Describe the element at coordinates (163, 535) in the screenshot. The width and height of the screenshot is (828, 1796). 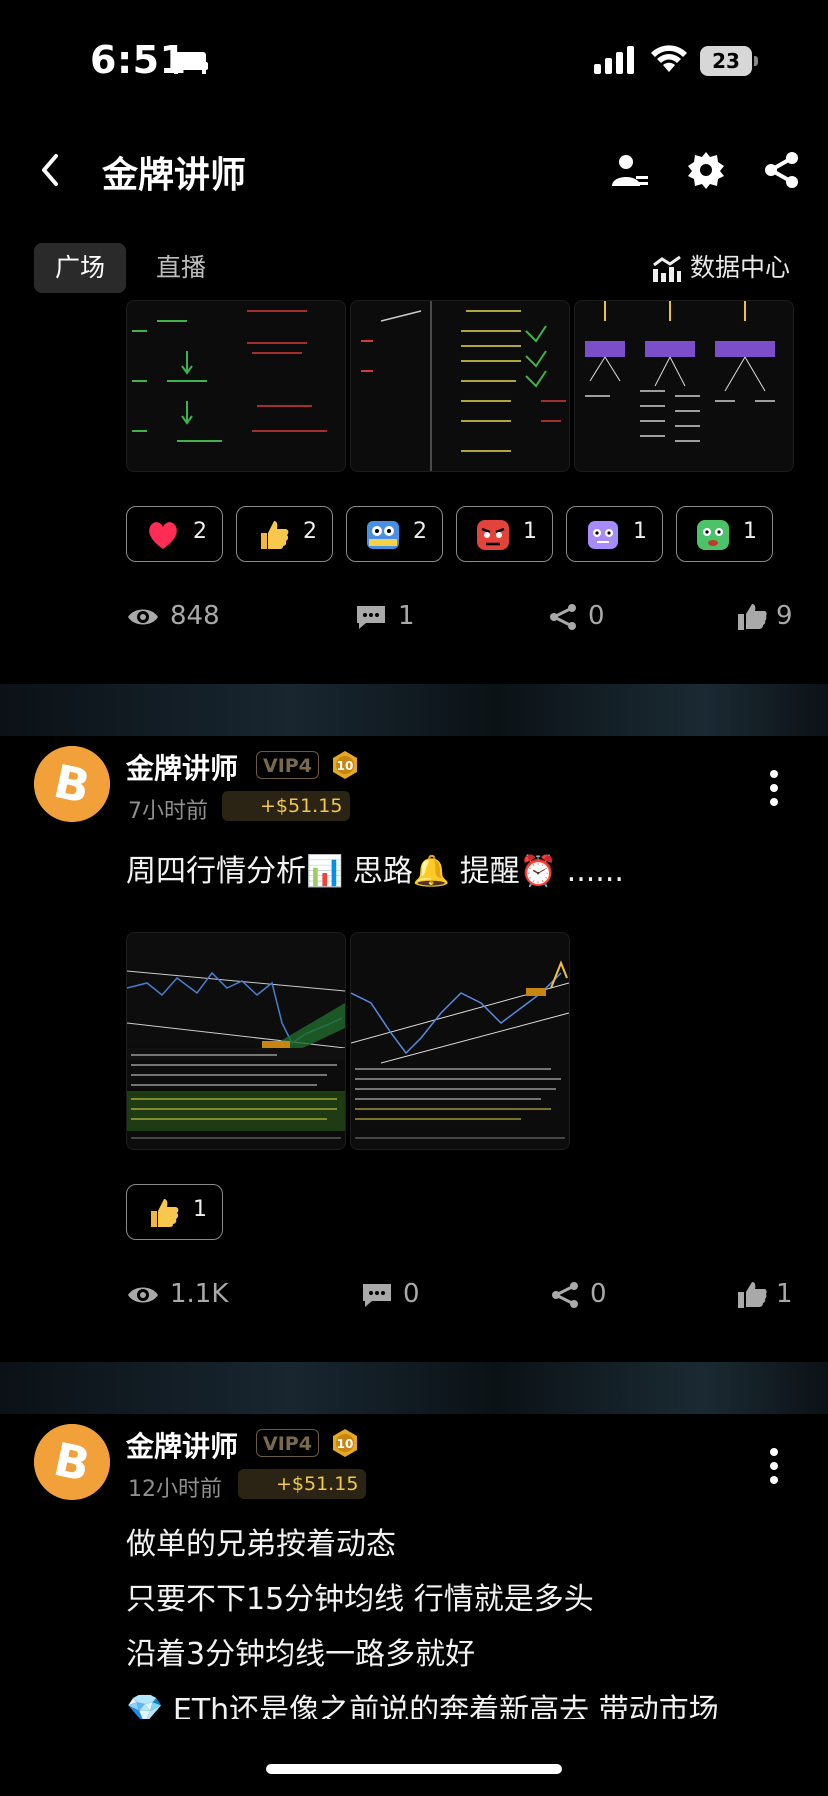
I see `heart-icon` at that location.